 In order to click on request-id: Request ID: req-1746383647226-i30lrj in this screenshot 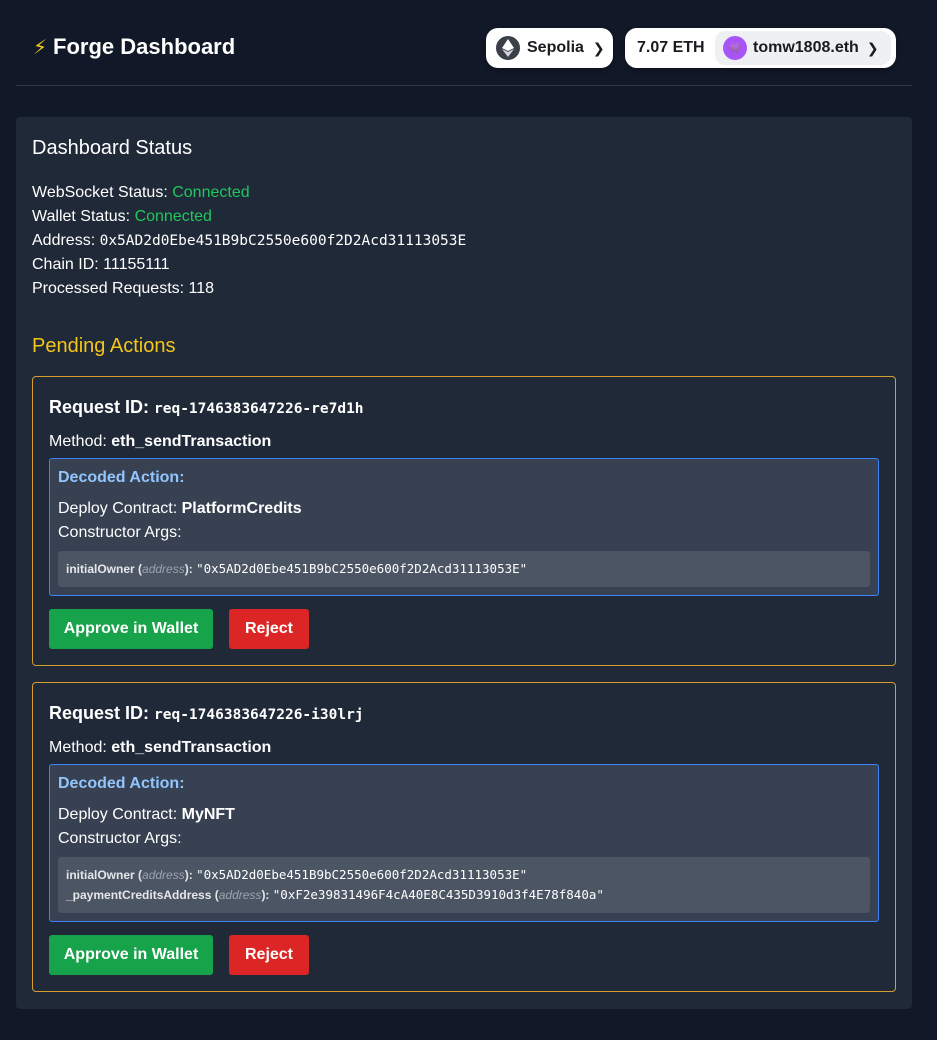, I will do `click(206, 713)`.